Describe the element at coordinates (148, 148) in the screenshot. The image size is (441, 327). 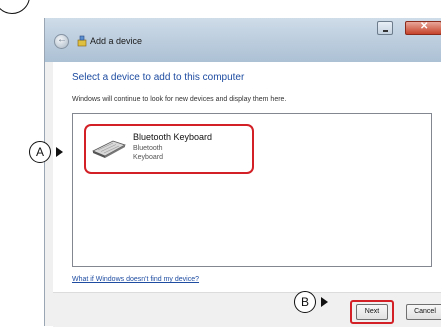
I see `device-connection: Bluetooth` at that location.